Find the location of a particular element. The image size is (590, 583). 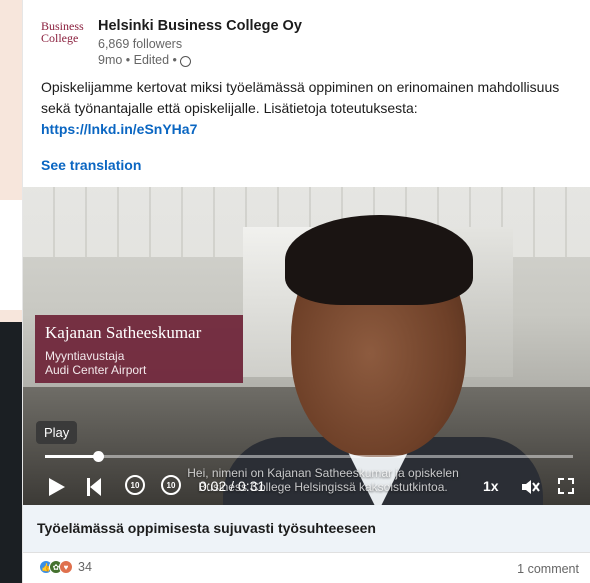

company-logo: Business College is located at coordinates (64, 40).